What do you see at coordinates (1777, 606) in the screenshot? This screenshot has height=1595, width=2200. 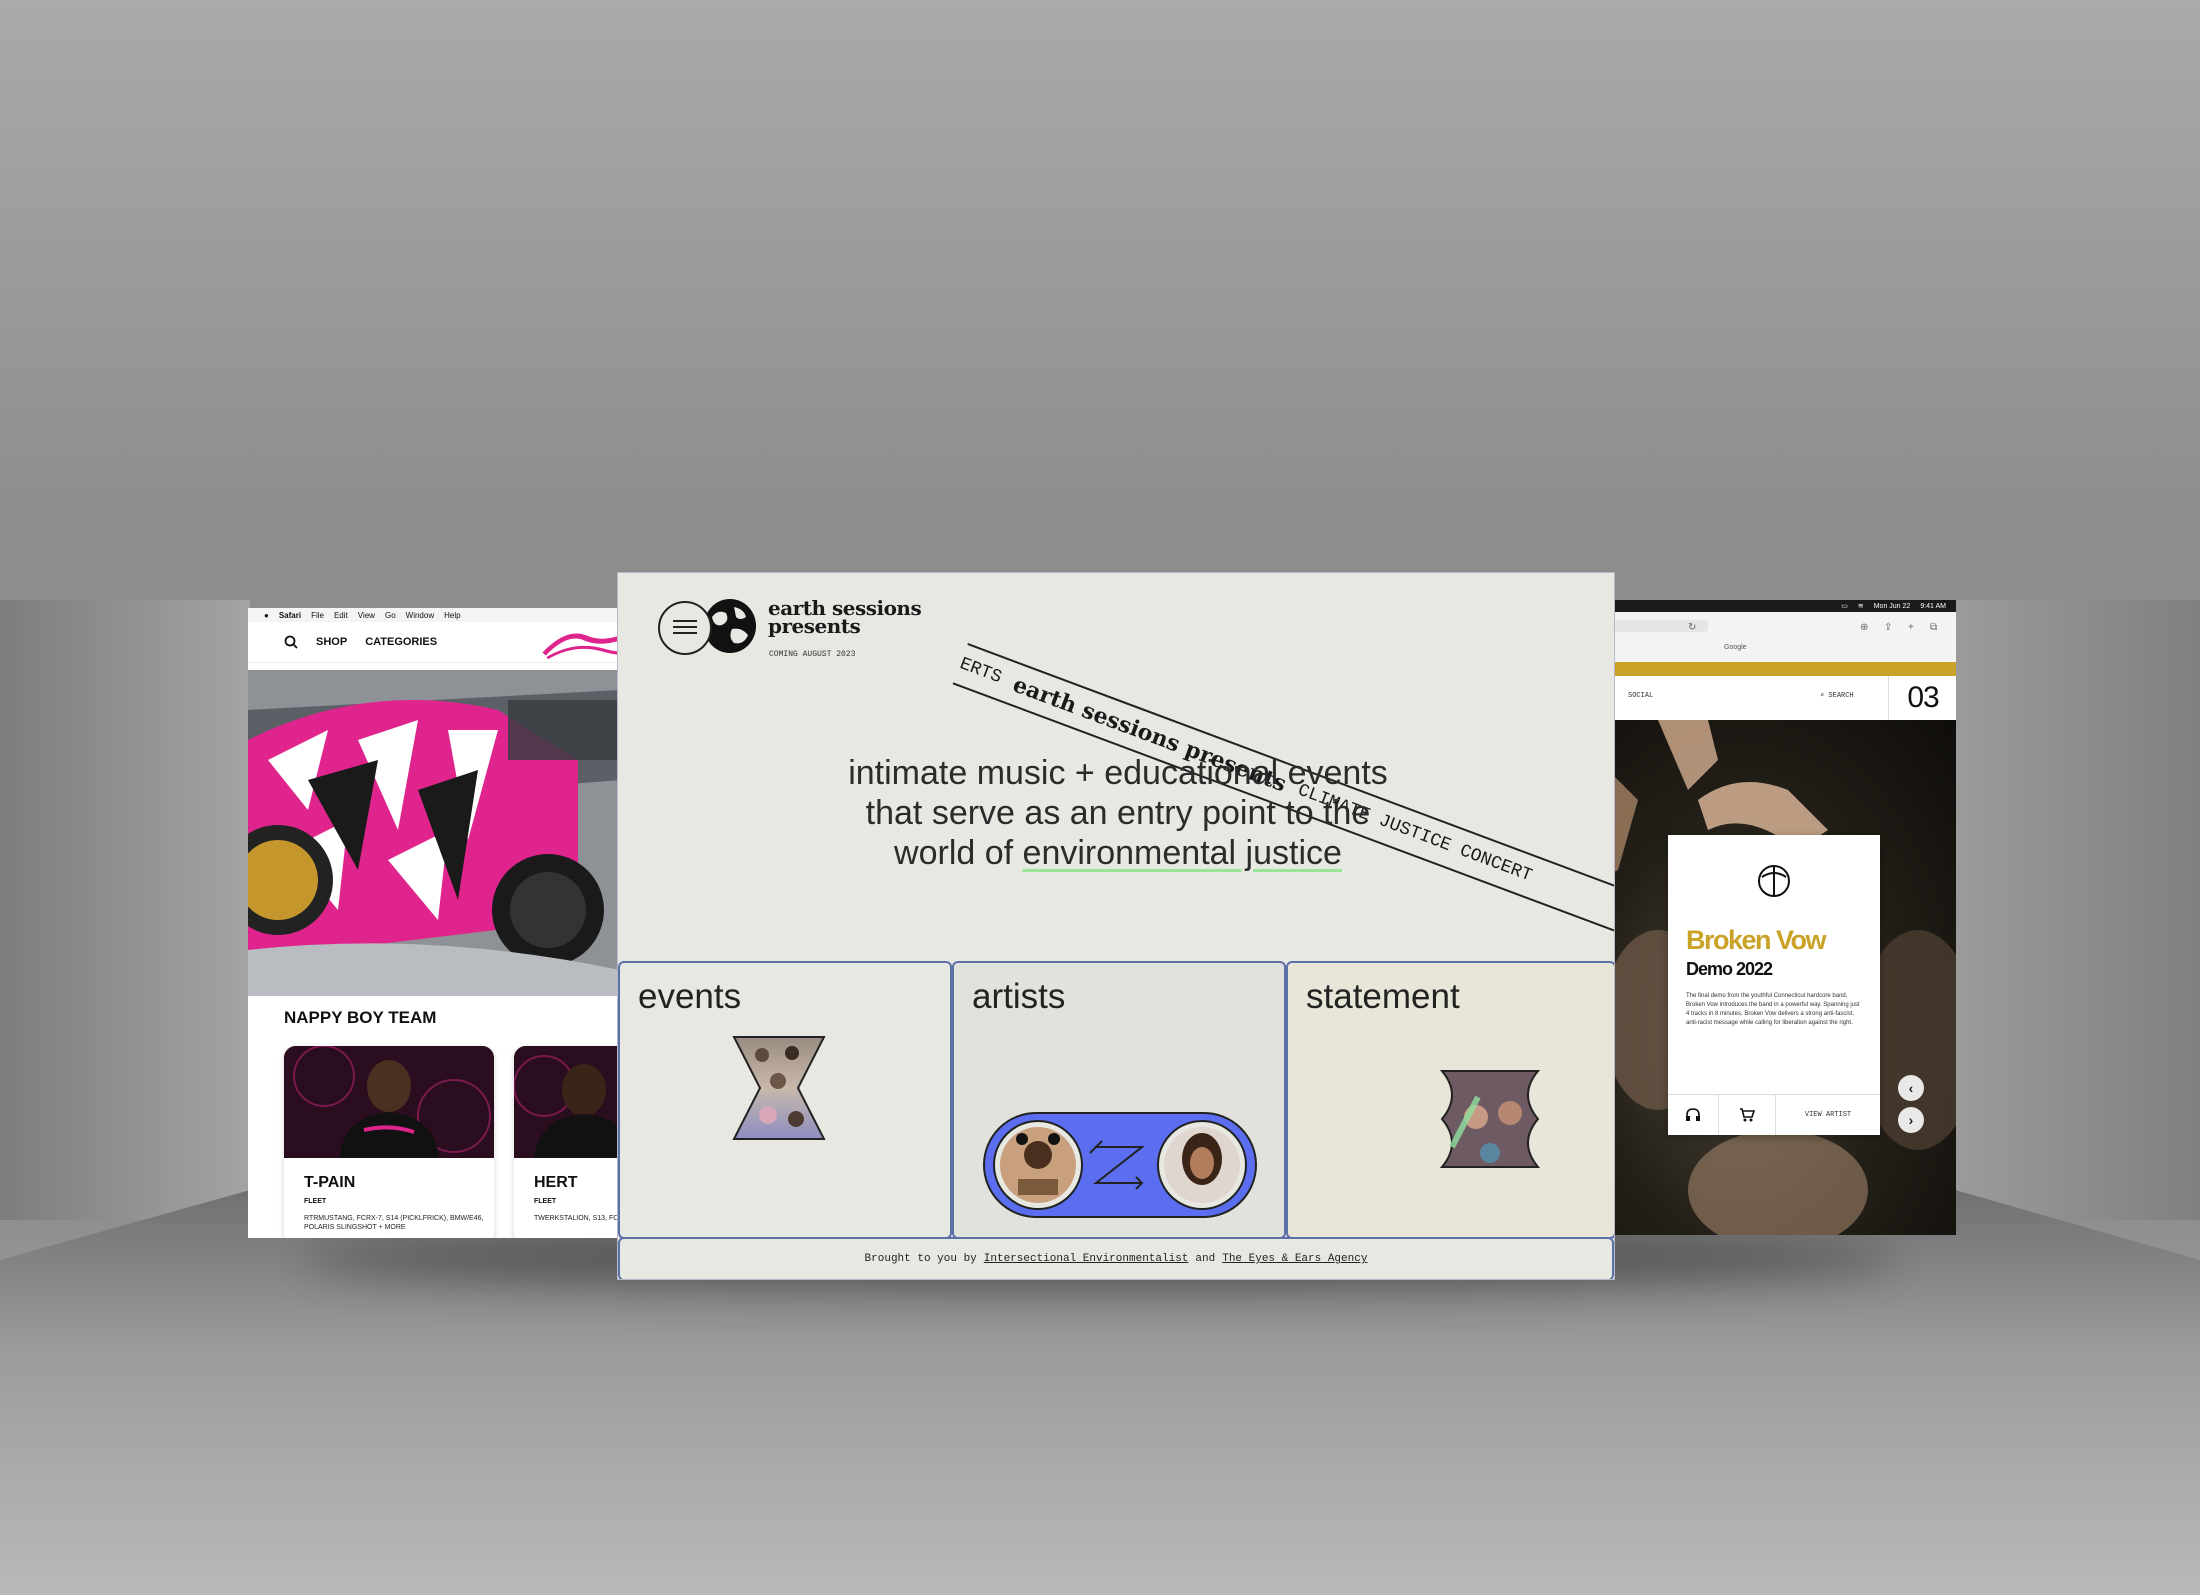 I see `status-bar: ▭ ≋ Mon Jun 22 9:41 AM` at bounding box center [1777, 606].